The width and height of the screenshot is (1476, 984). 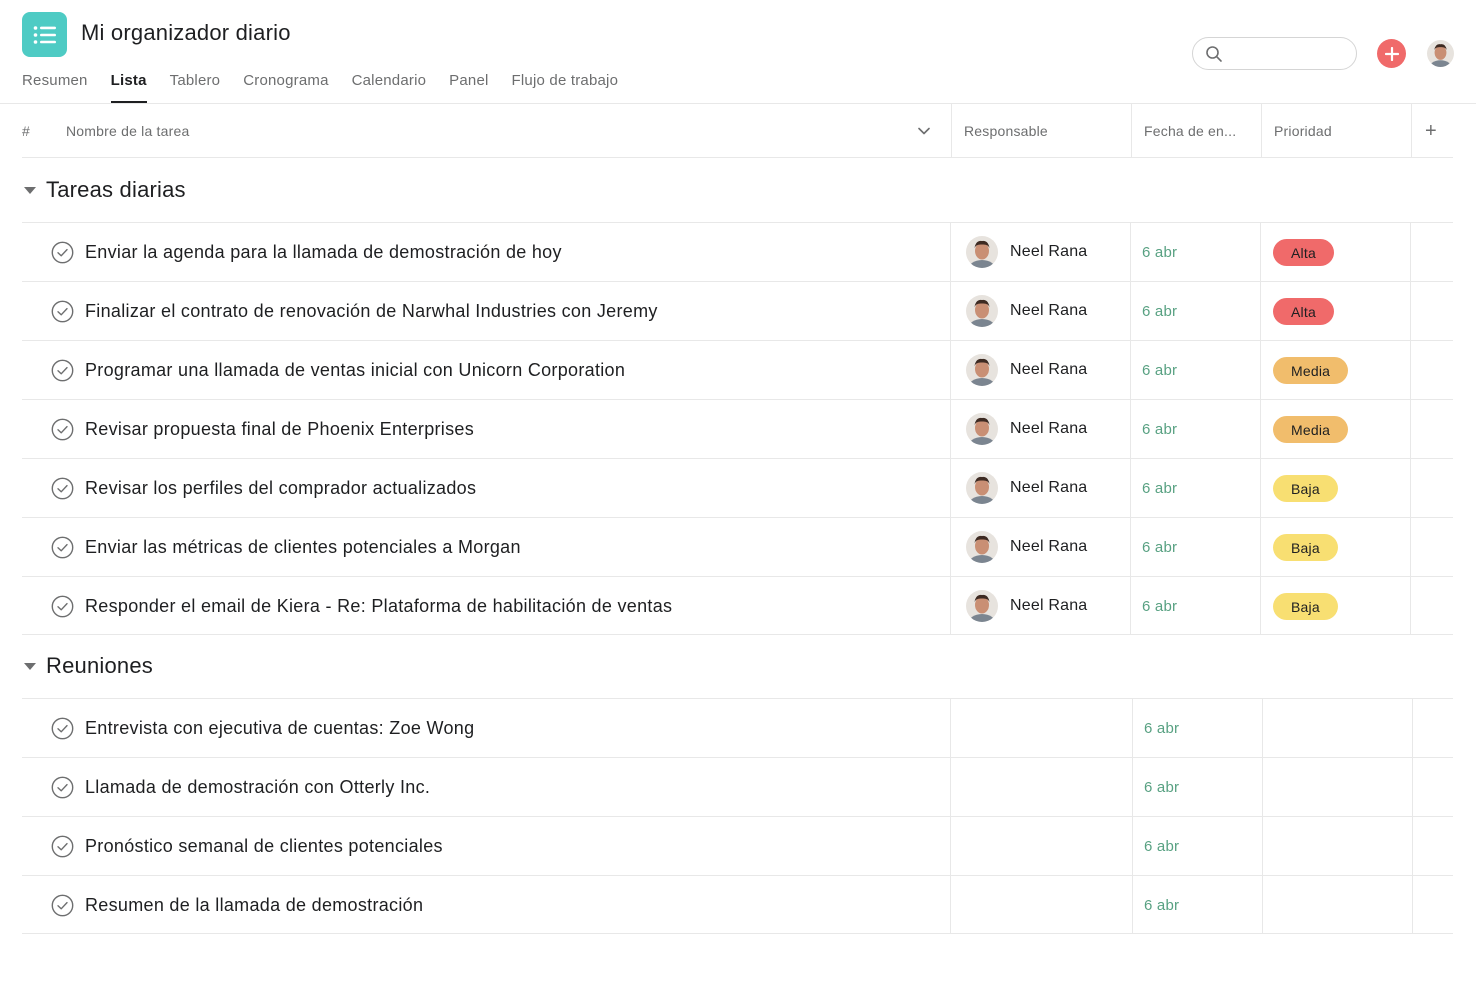 What do you see at coordinates (127, 131) in the screenshot?
I see `column-task-name: Nombre de la tarea` at bounding box center [127, 131].